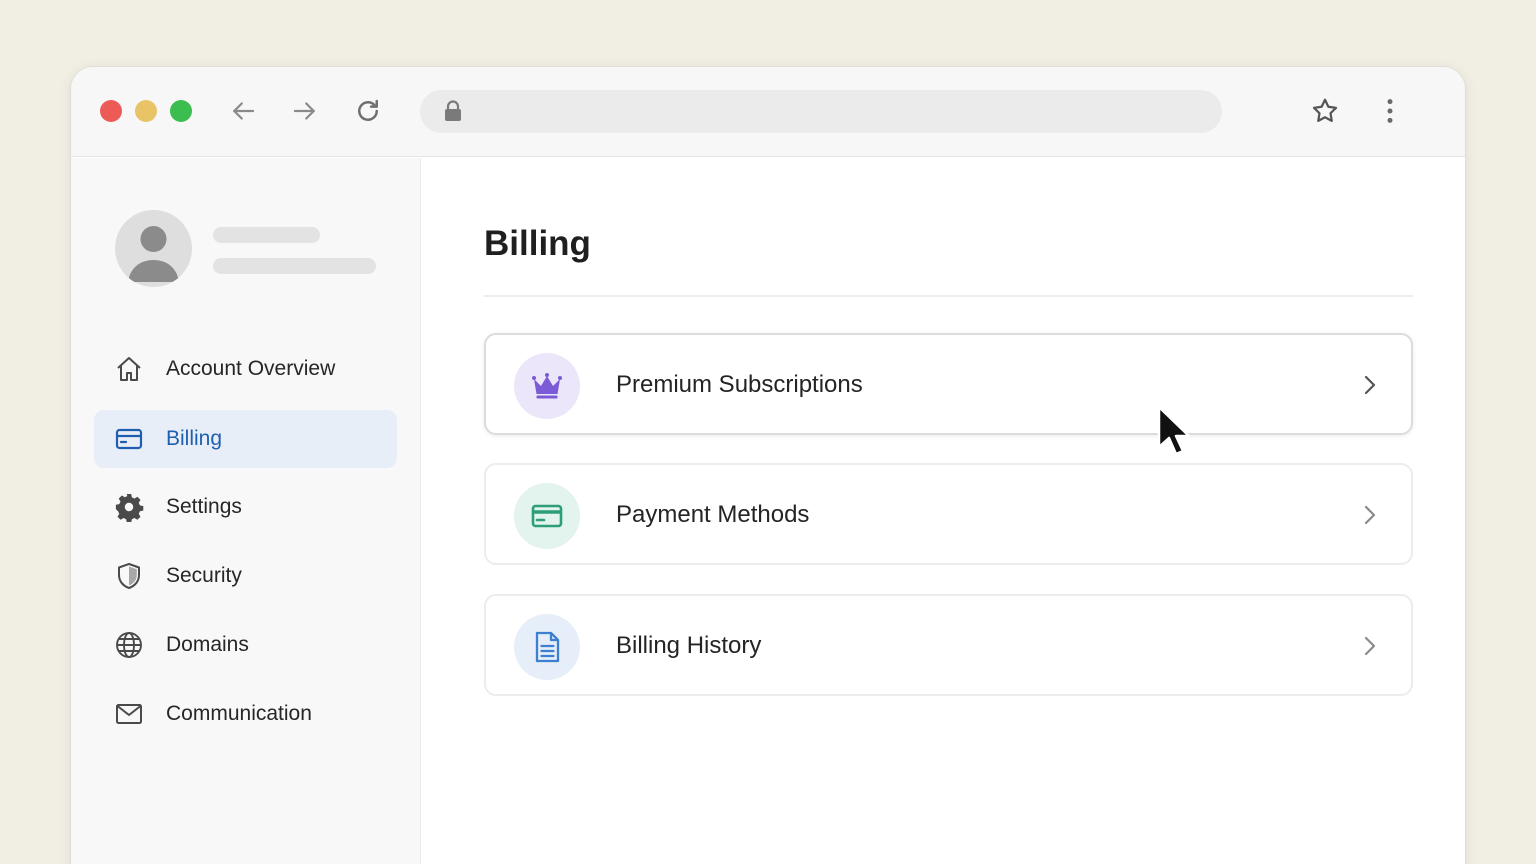 The height and width of the screenshot is (864, 1536). I want to click on lock-icon, so click(453, 110).